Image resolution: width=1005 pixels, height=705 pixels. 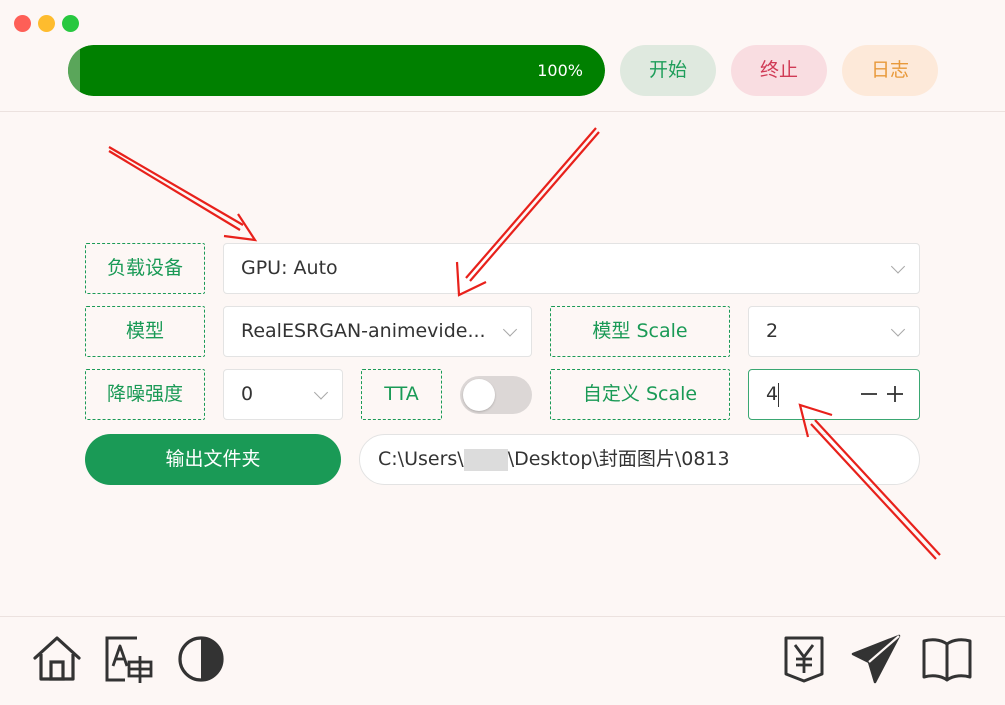 What do you see at coordinates (176, 188) in the screenshot?
I see `annotation-arrow` at bounding box center [176, 188].